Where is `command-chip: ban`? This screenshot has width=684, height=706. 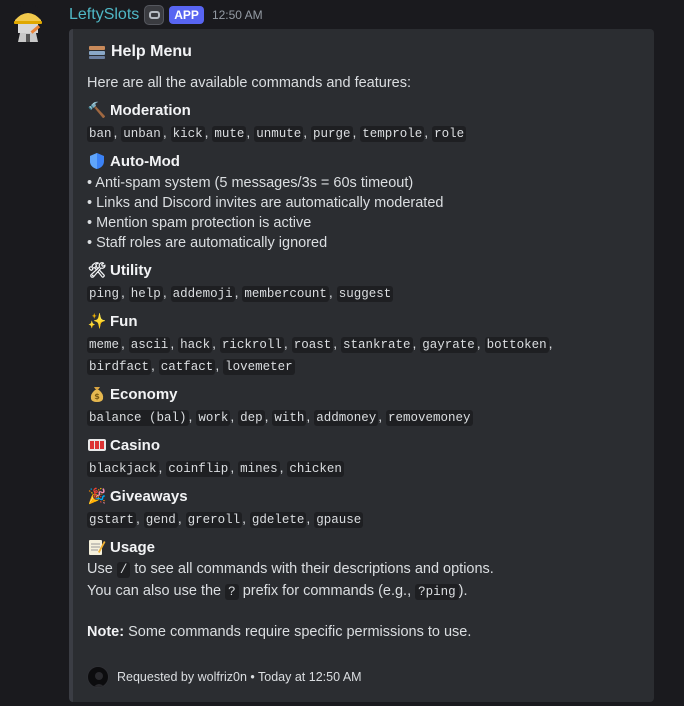
command-chip: ban is located at coordinates (100, 134).